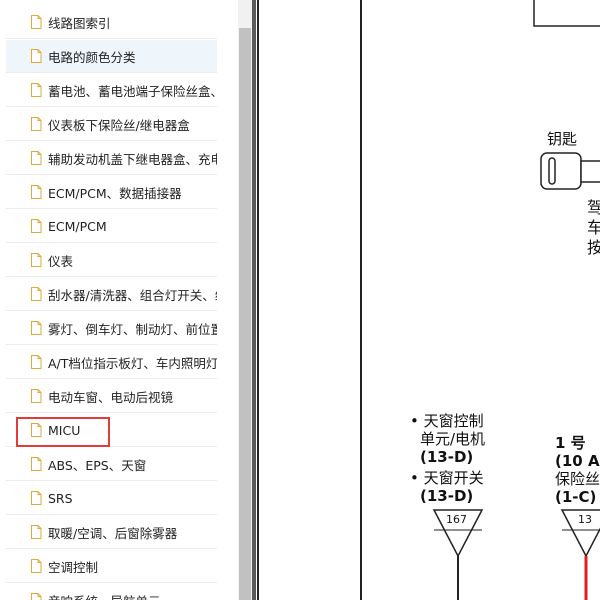 This screenshot has height=600, width=600. I want to click on tree-item: A/T档位指示板灯、车内照明灯、, so click(111, 362).